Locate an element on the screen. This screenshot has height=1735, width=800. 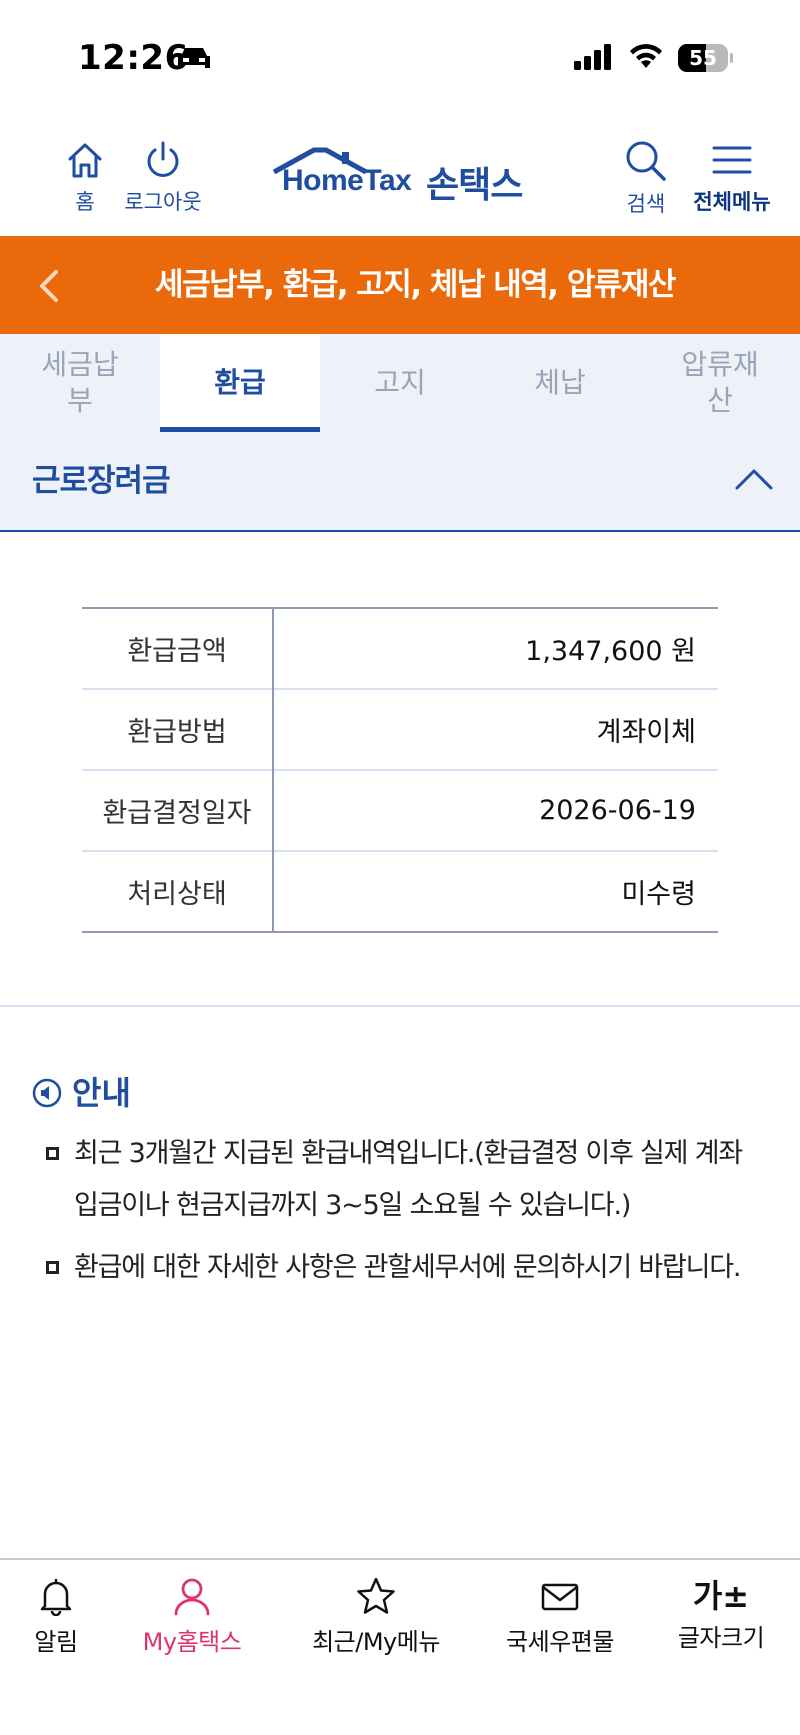
page-title-bar: 세금납부, 환급, 고지, 체납 내역, 압류재산 is located at coordinates (400, 285).